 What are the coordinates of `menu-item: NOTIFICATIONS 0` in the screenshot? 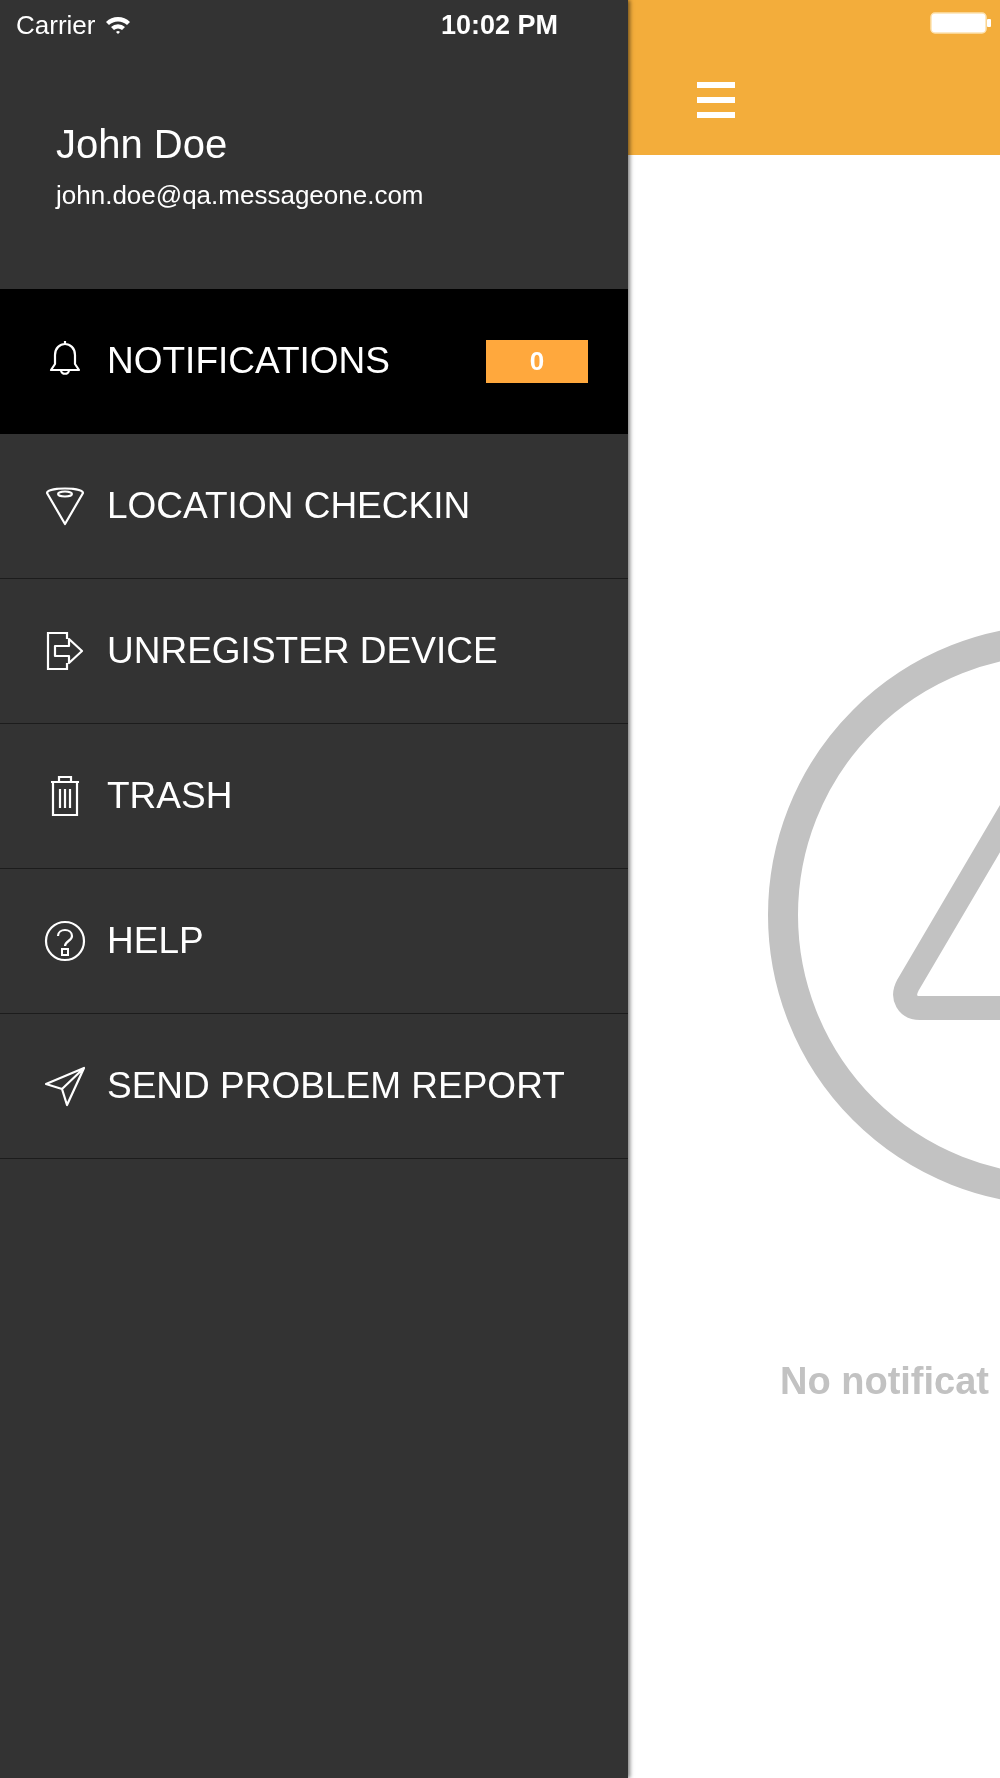 It's located at (314, 361).